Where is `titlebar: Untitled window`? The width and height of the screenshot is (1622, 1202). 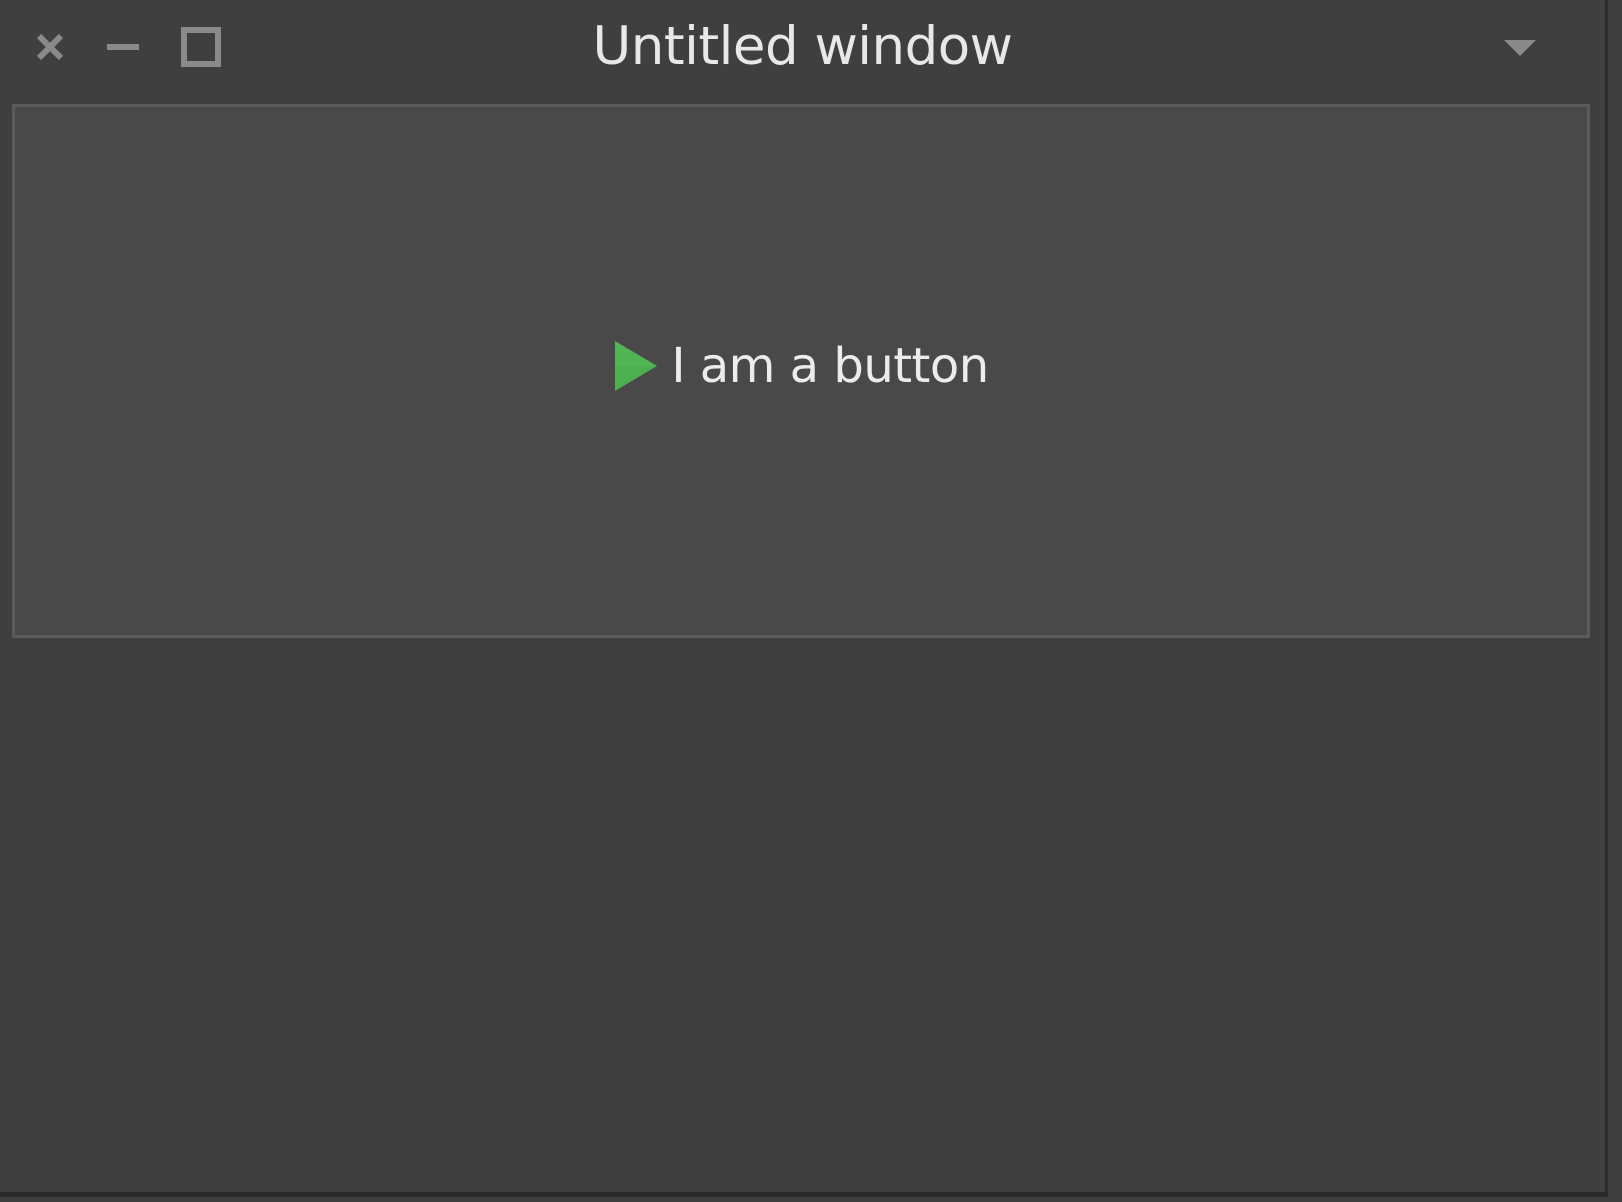 titlebar: Untitled window is located at coordinates (802, 49).